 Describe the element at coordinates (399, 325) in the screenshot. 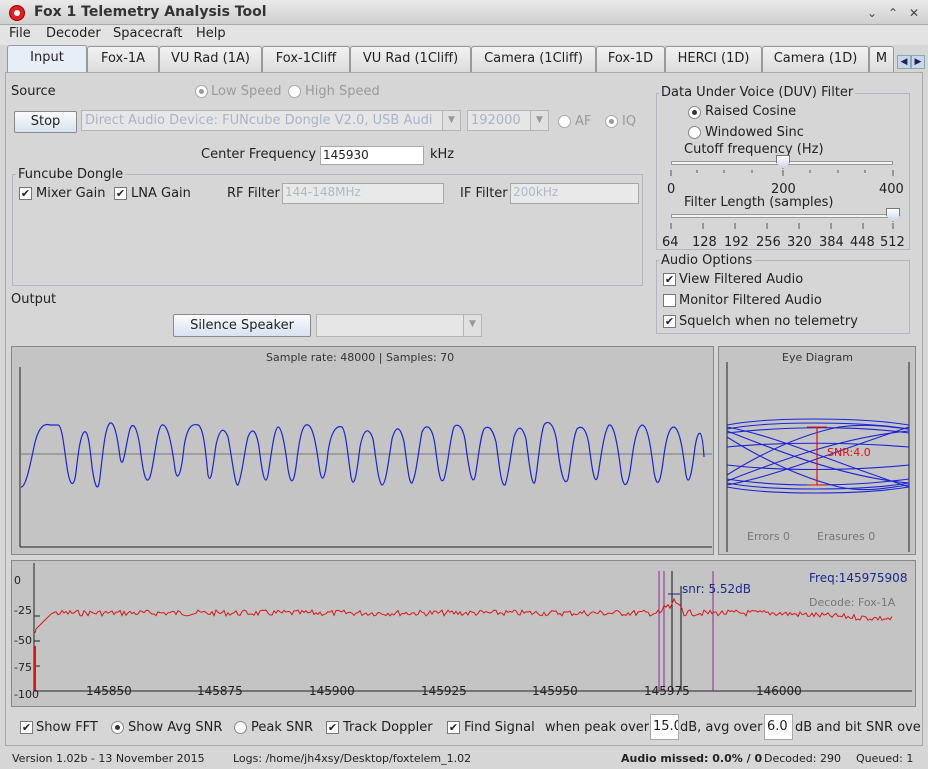

I see `output-device-select: ▼` at that location.